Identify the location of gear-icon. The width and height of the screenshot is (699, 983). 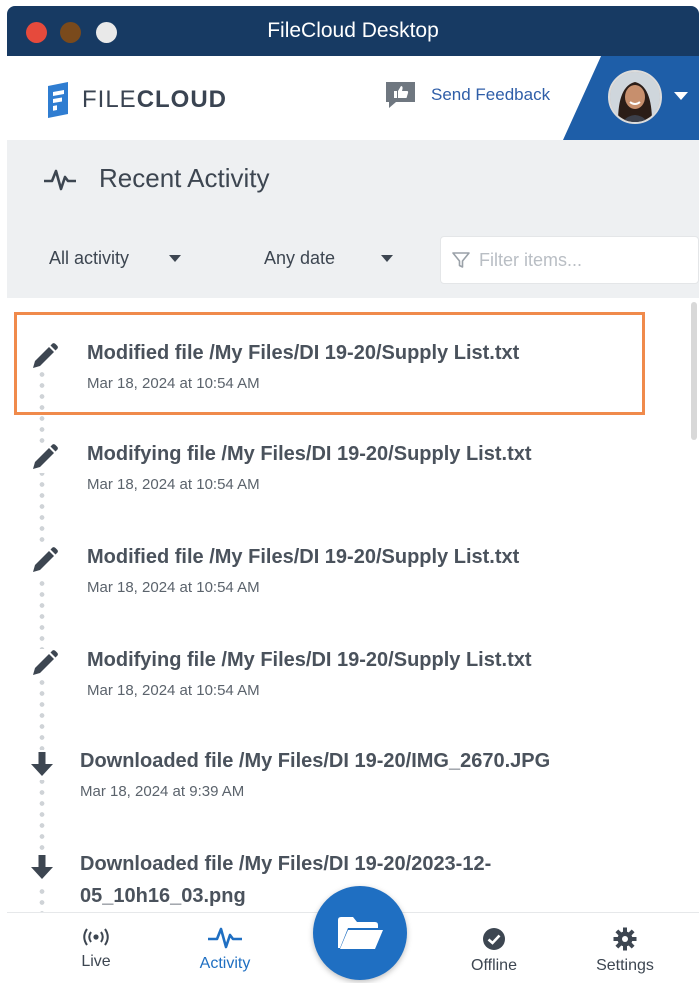
(625, 939).